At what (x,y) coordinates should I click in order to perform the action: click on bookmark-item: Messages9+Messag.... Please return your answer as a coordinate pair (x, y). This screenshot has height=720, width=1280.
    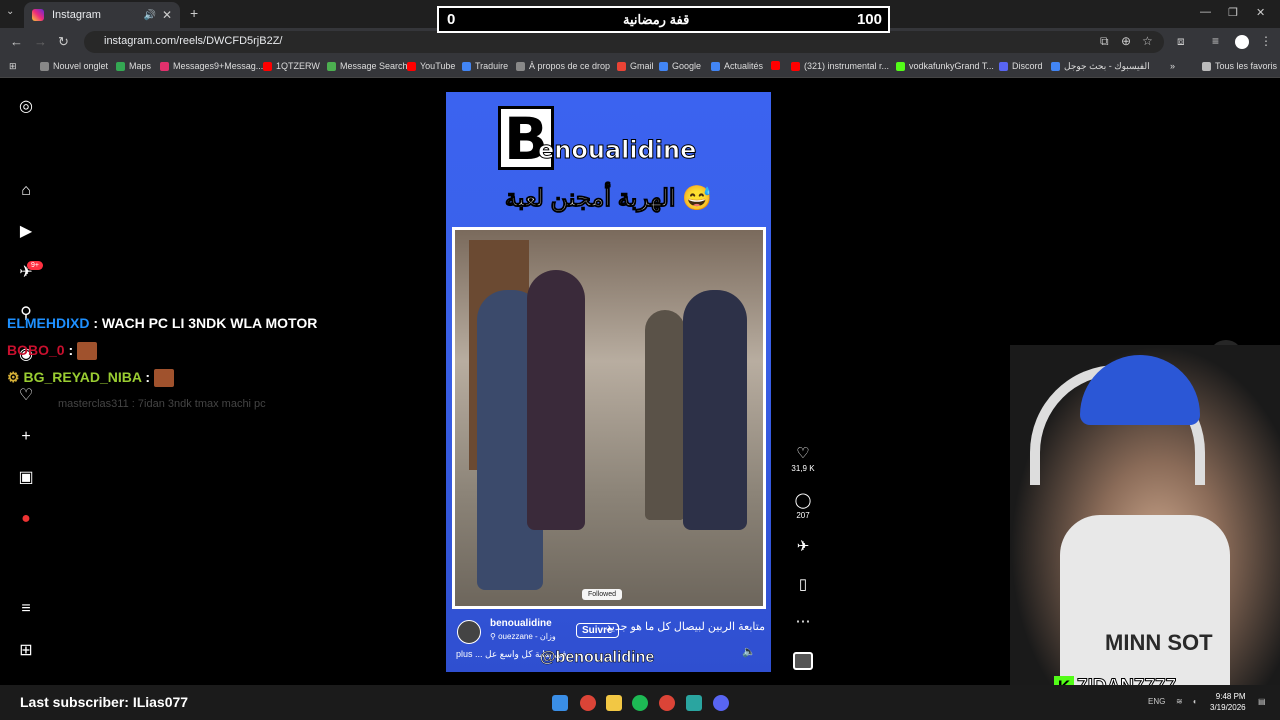
    Looking at the image, I should click on (211, 66).